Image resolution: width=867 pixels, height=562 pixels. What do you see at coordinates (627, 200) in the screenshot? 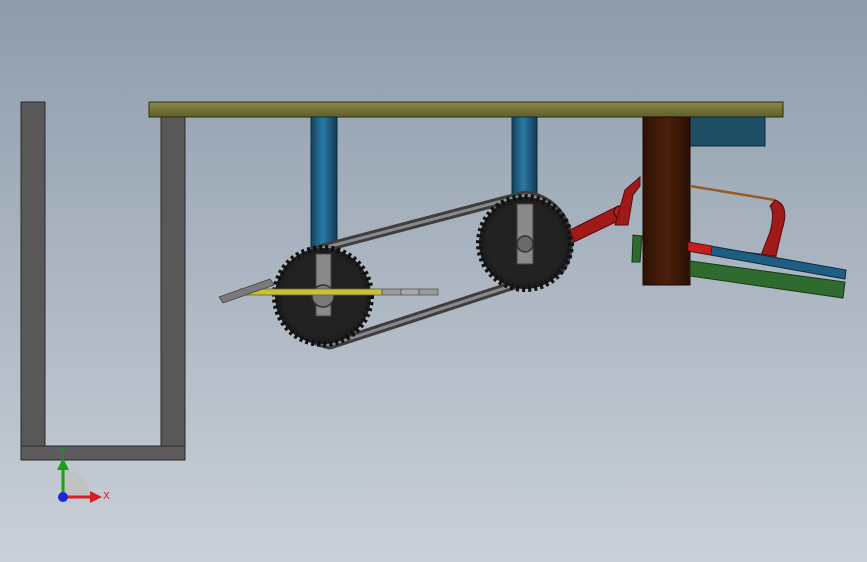
I see `red-crank-bracket` at bounding box center [627, 200].